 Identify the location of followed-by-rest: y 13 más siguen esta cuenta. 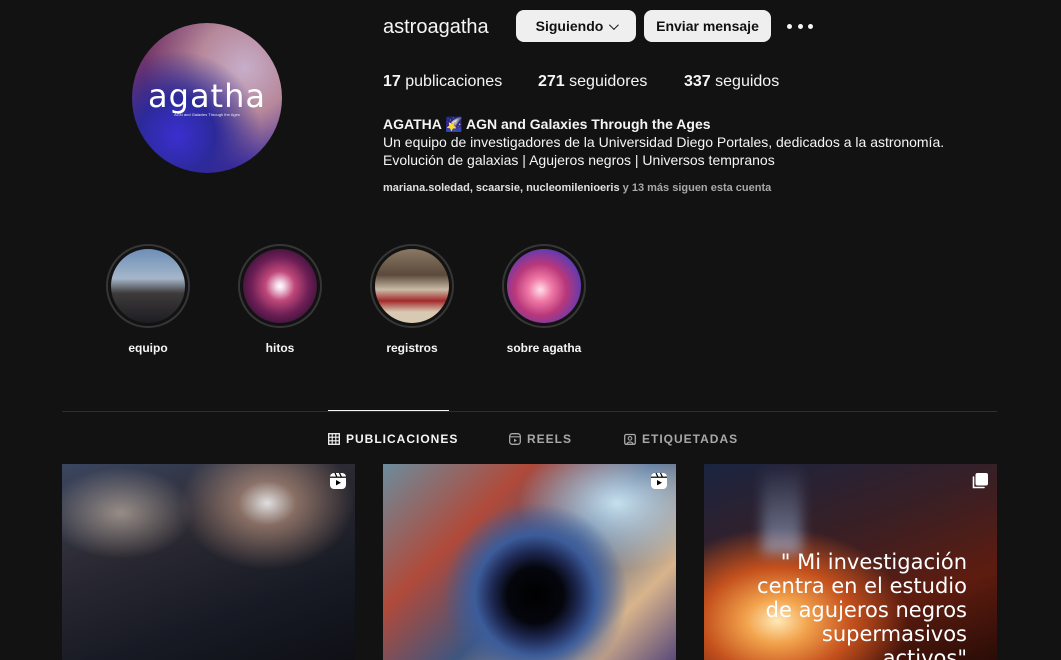
(695, 188).